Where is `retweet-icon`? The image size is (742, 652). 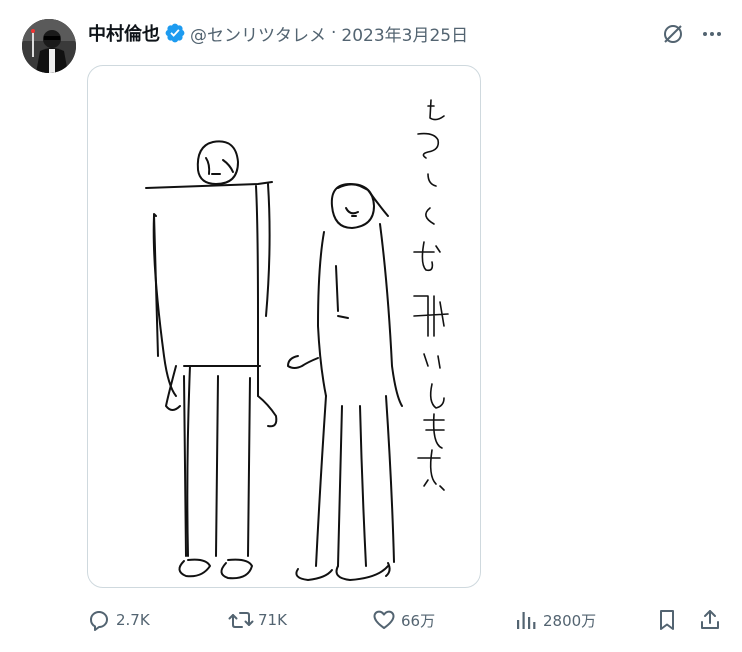
retweet-icon is located at coordinates (241, 620).